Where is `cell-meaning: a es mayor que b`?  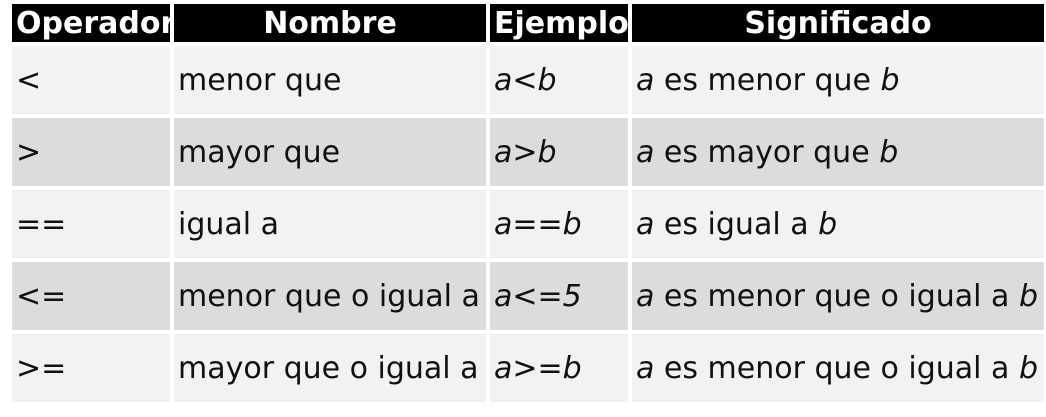 cell-meaning: a es mayor que b is located at coordinates (838, 154).